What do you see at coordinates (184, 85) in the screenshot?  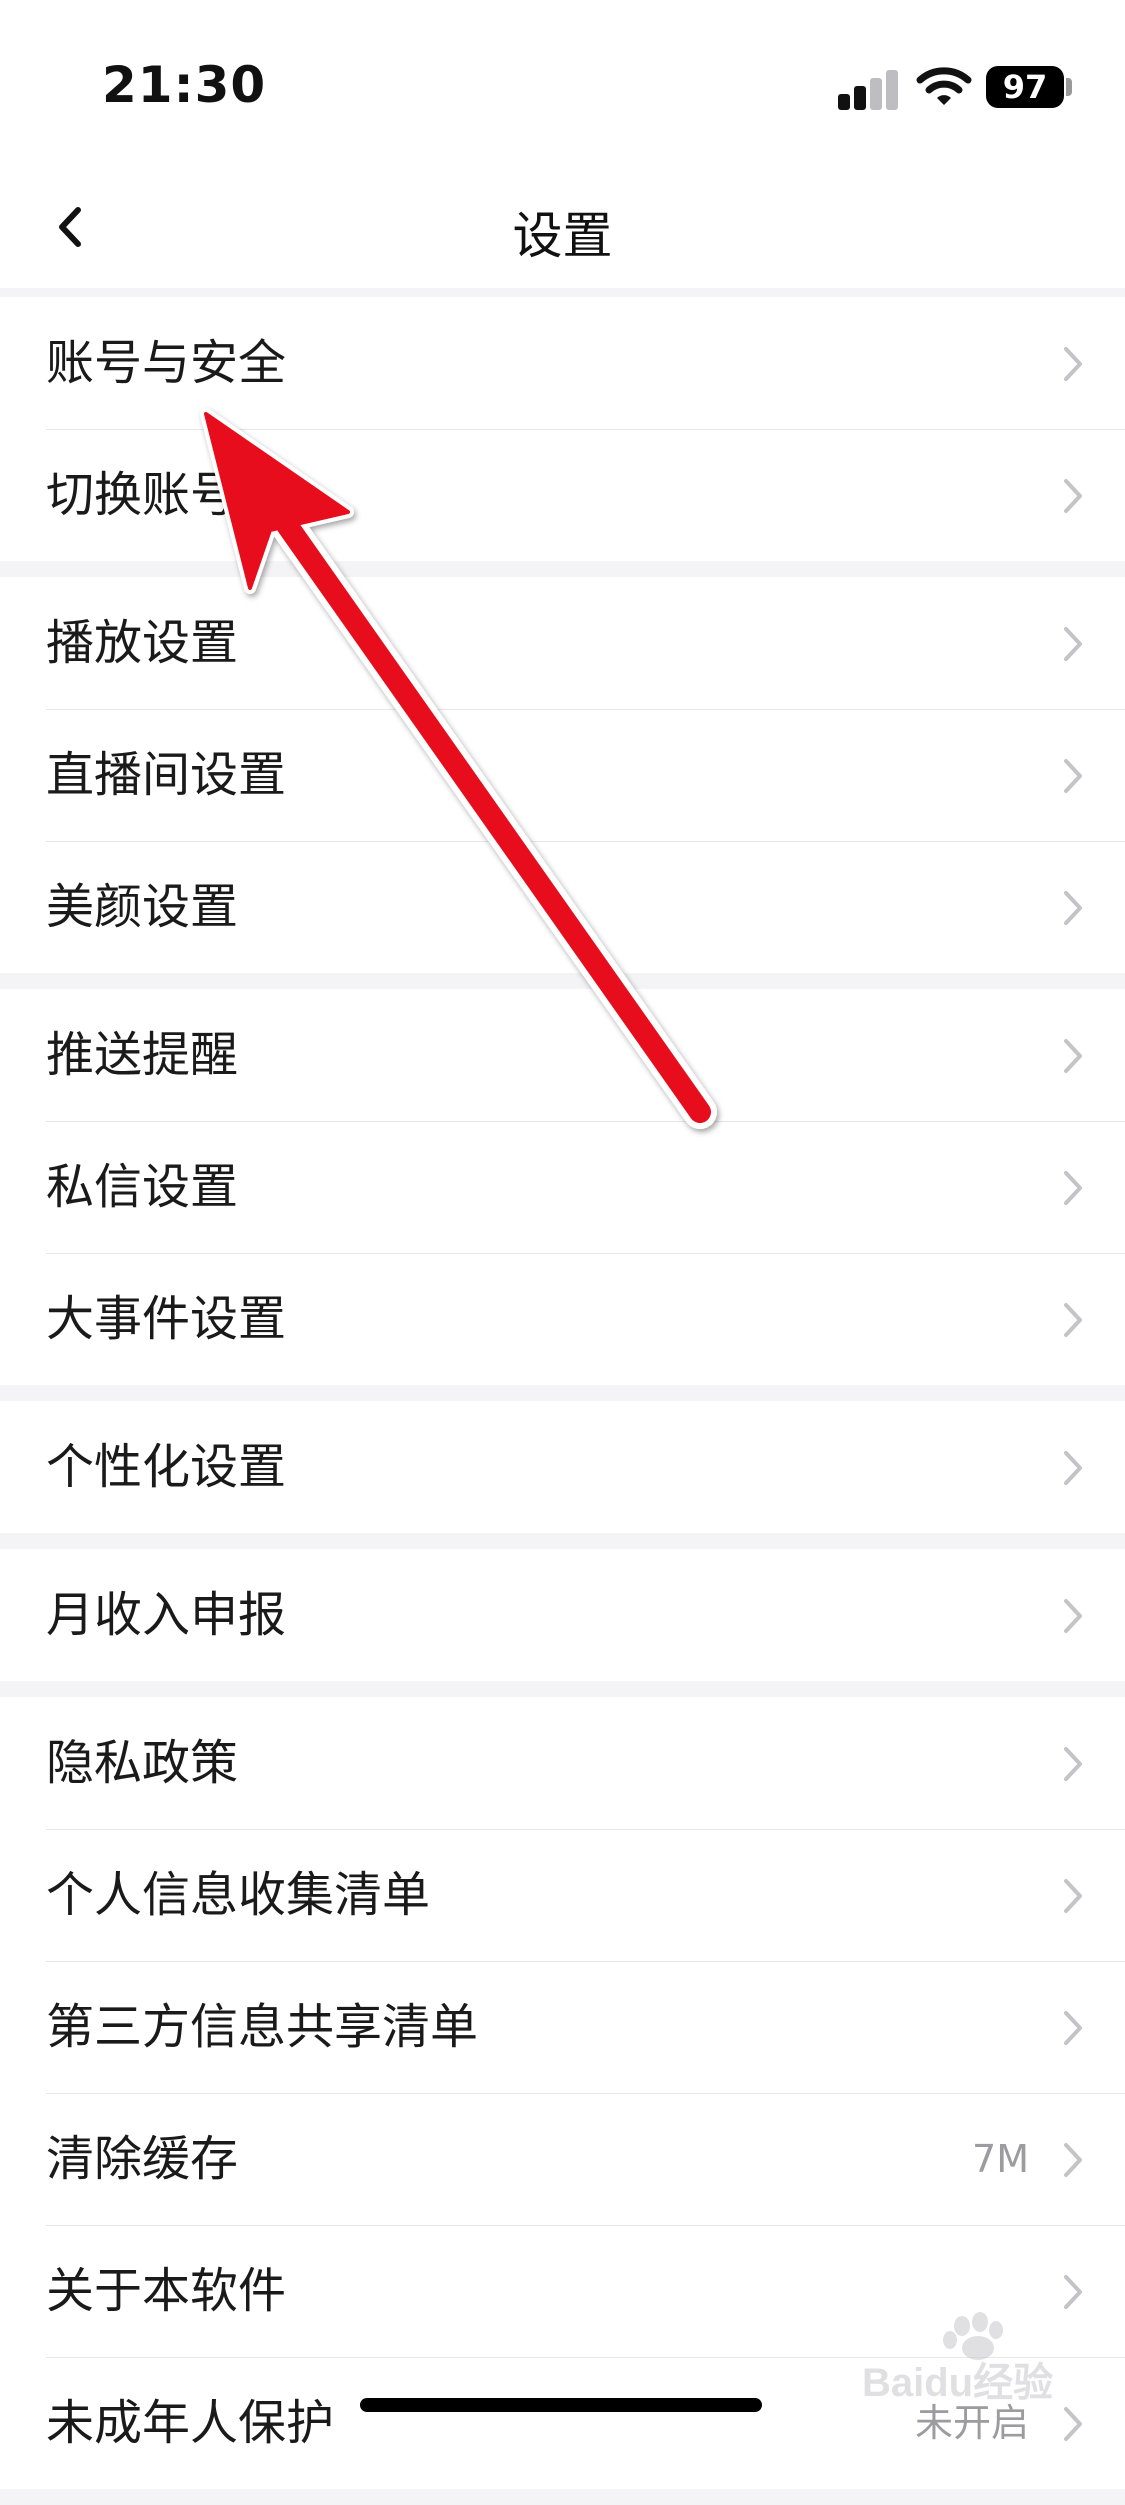 I see `status-time: 21:30` at bounding box center [184, 85].